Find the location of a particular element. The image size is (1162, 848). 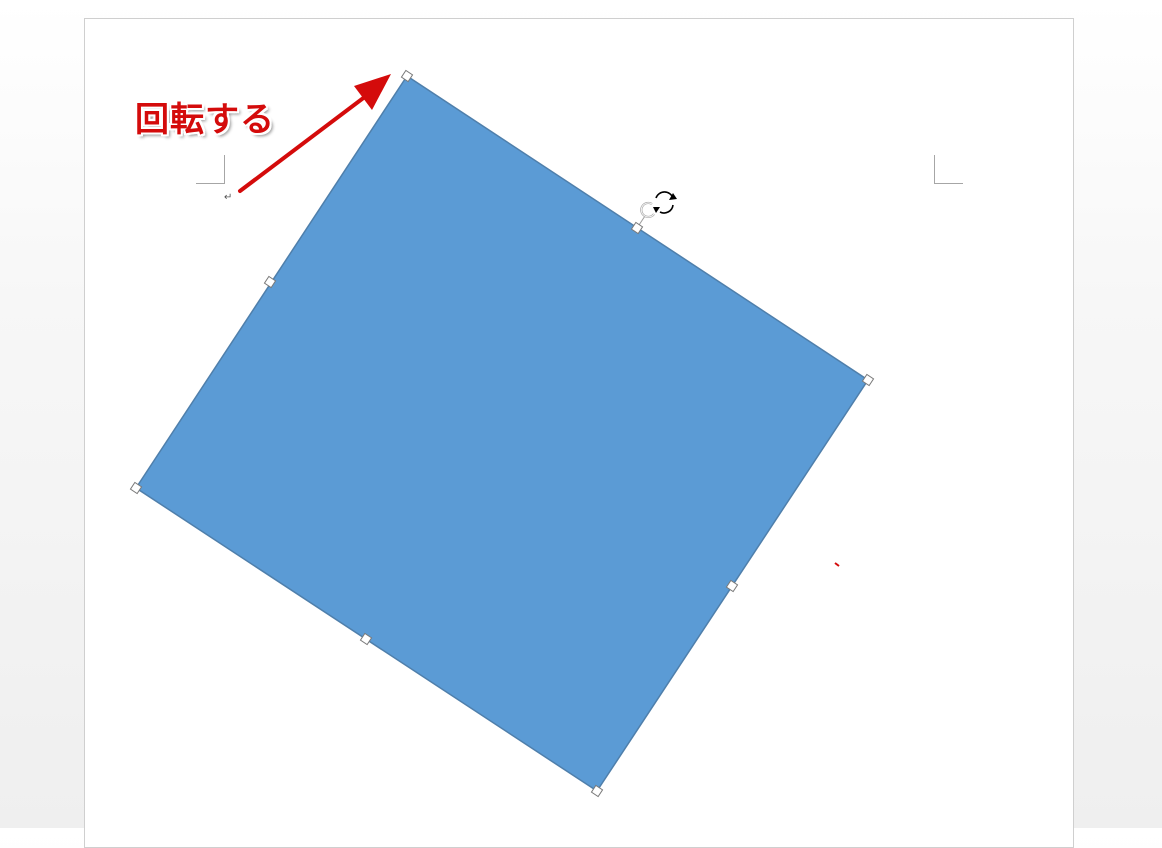

annotation-label: 回転する is located at coordinates (205, 120).